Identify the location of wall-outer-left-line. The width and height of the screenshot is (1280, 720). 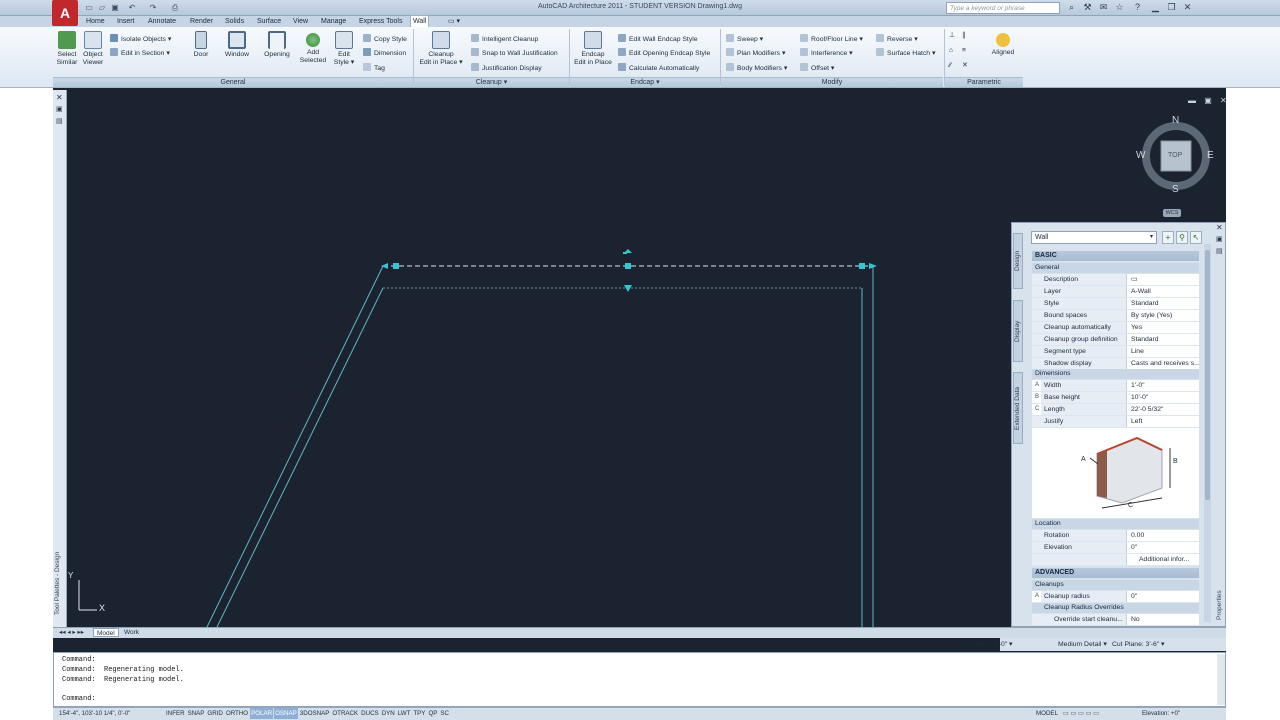
(295, 446).